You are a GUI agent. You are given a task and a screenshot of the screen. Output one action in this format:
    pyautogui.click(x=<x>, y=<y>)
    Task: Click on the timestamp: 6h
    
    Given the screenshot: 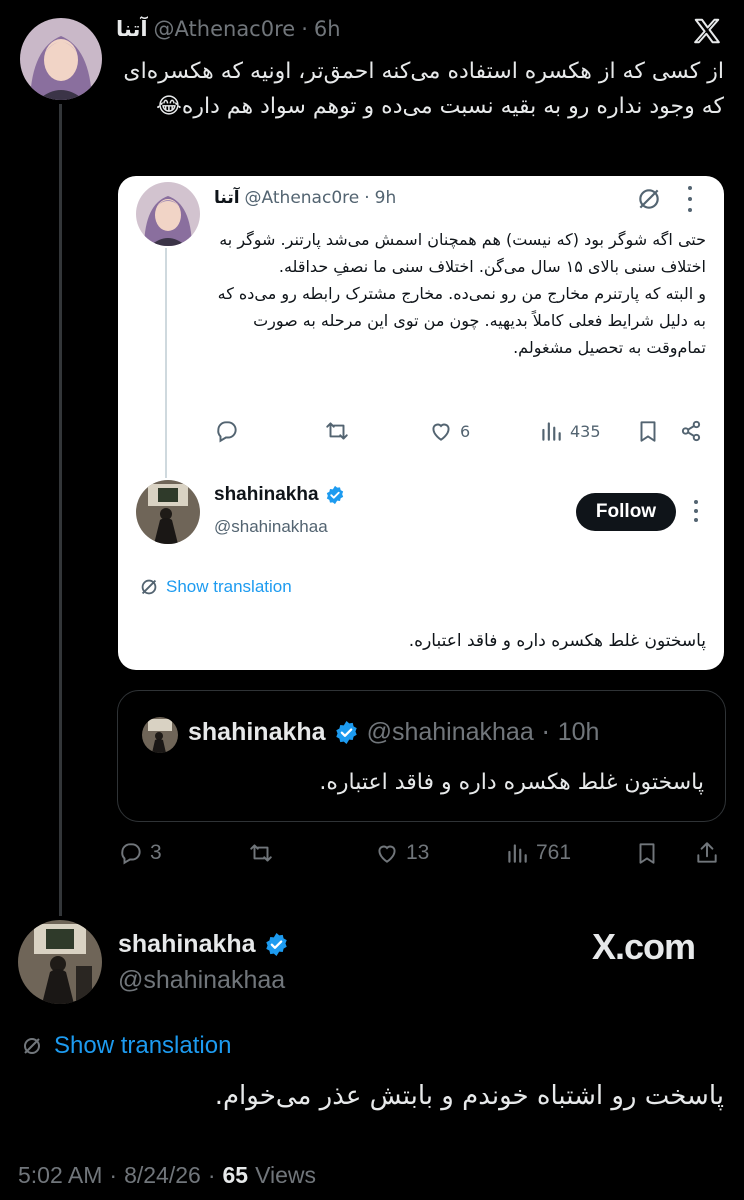 What is the action you would take?
    pyautogui.click(x=327, y=29)
    